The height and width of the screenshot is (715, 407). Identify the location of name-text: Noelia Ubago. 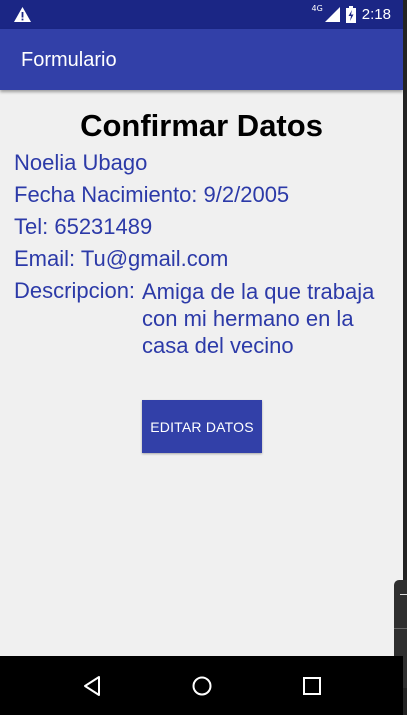
(81, 162).